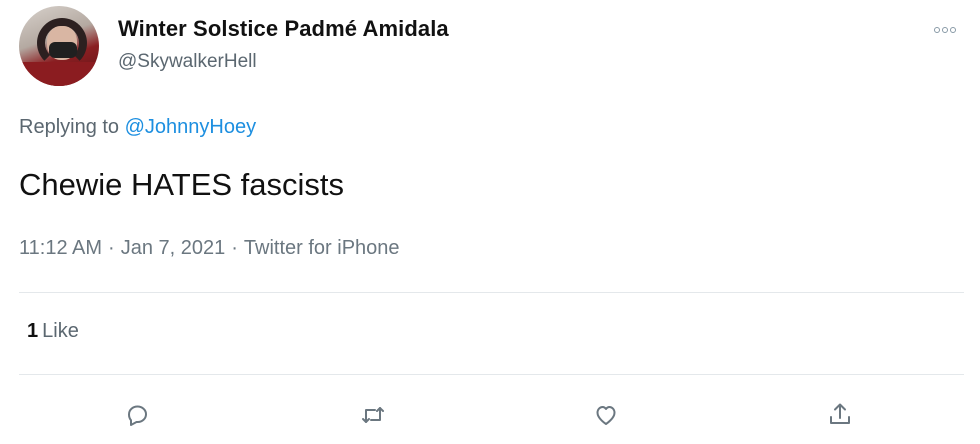 The width and height of the screenshot is (980, 444). What do you see at coordinates (60, 331) in the screenshot?
I see `likes-label: Like` at bounding box center [60, 331].